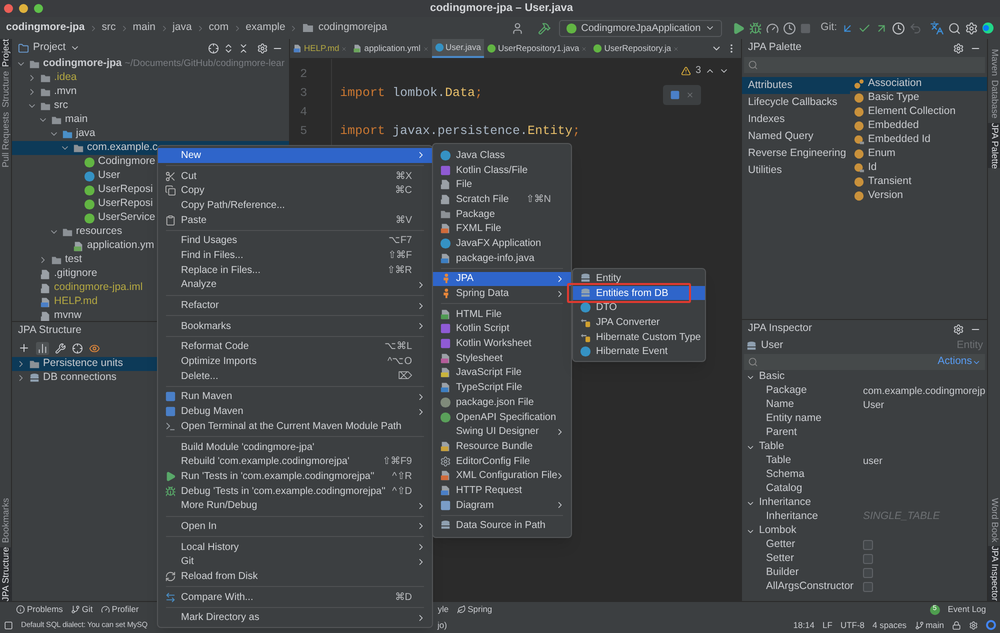 This screenshot has height=633, width=1000. Describe the element at coordinates (320, 48) in the screenshot. I see `editor-tab: HELP.md` at that location.